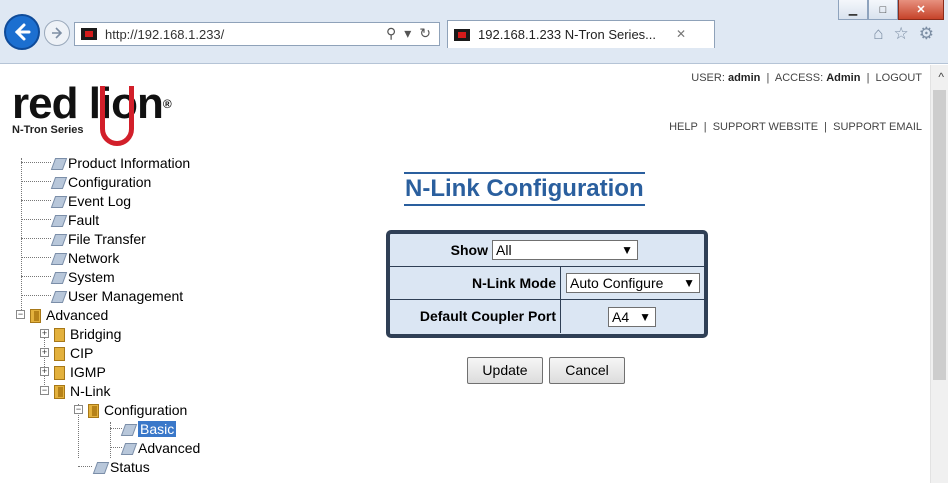  What do you see at coordinates (883, 10) in the screenshot?
I see `maximize-button: □` at bounding box center [883, 10].